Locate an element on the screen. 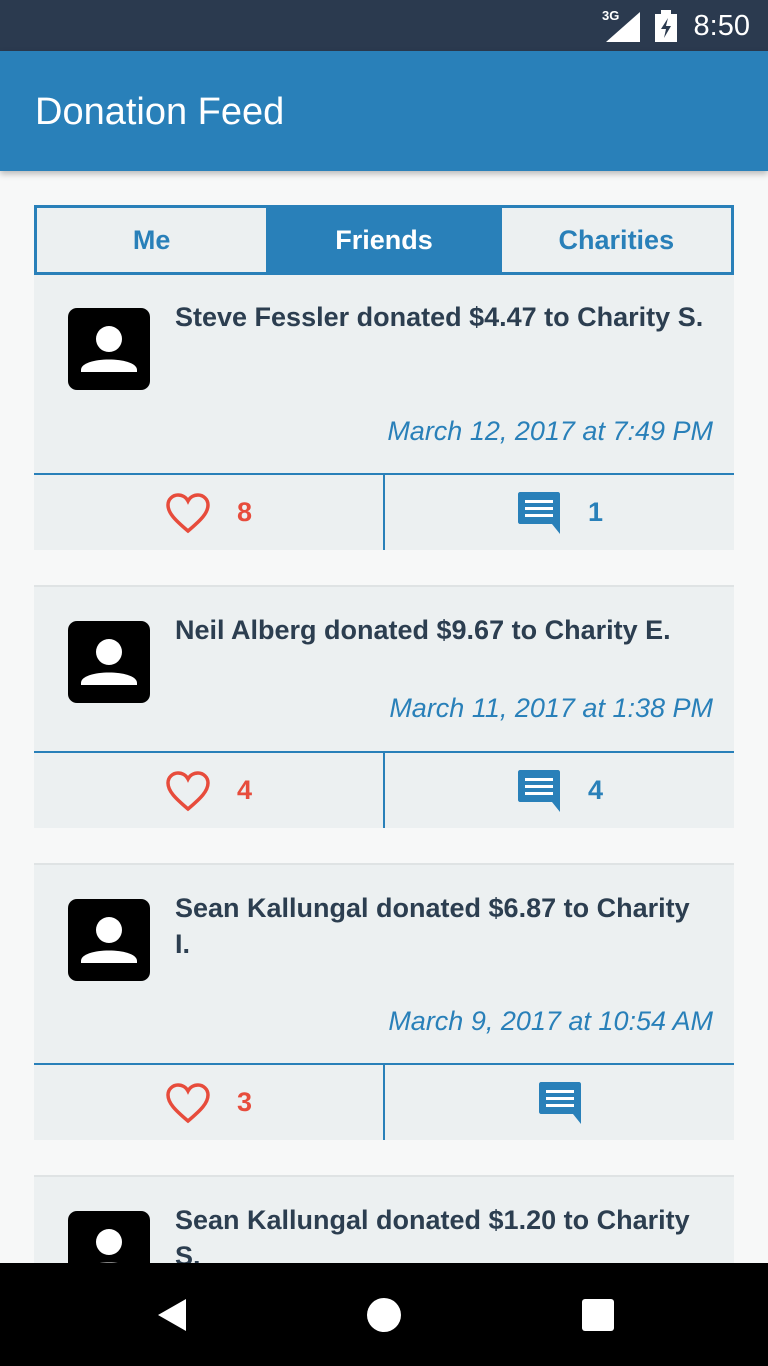 The width and height of the screenshot is (768, 1366). donation-text: Neil Alberg donated $9.67 to Charity E. is located at coordinates (423, 630).